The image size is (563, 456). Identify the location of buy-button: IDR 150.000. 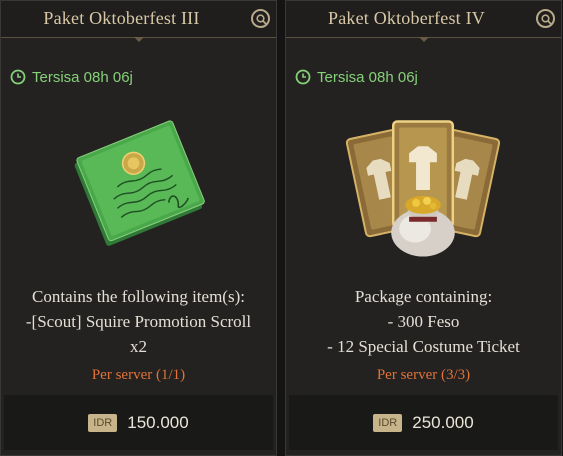
(138, 422).